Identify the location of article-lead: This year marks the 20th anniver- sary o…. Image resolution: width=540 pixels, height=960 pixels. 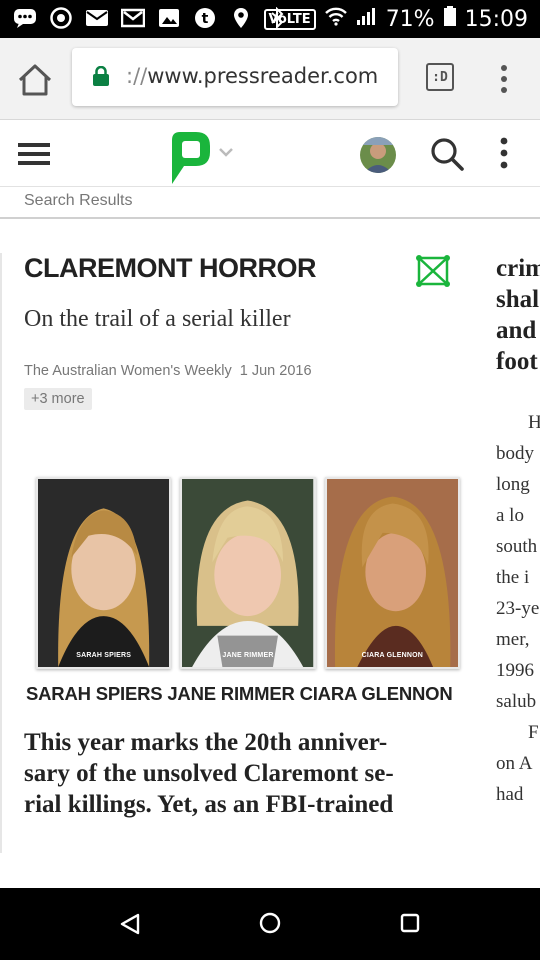
(240, 773).